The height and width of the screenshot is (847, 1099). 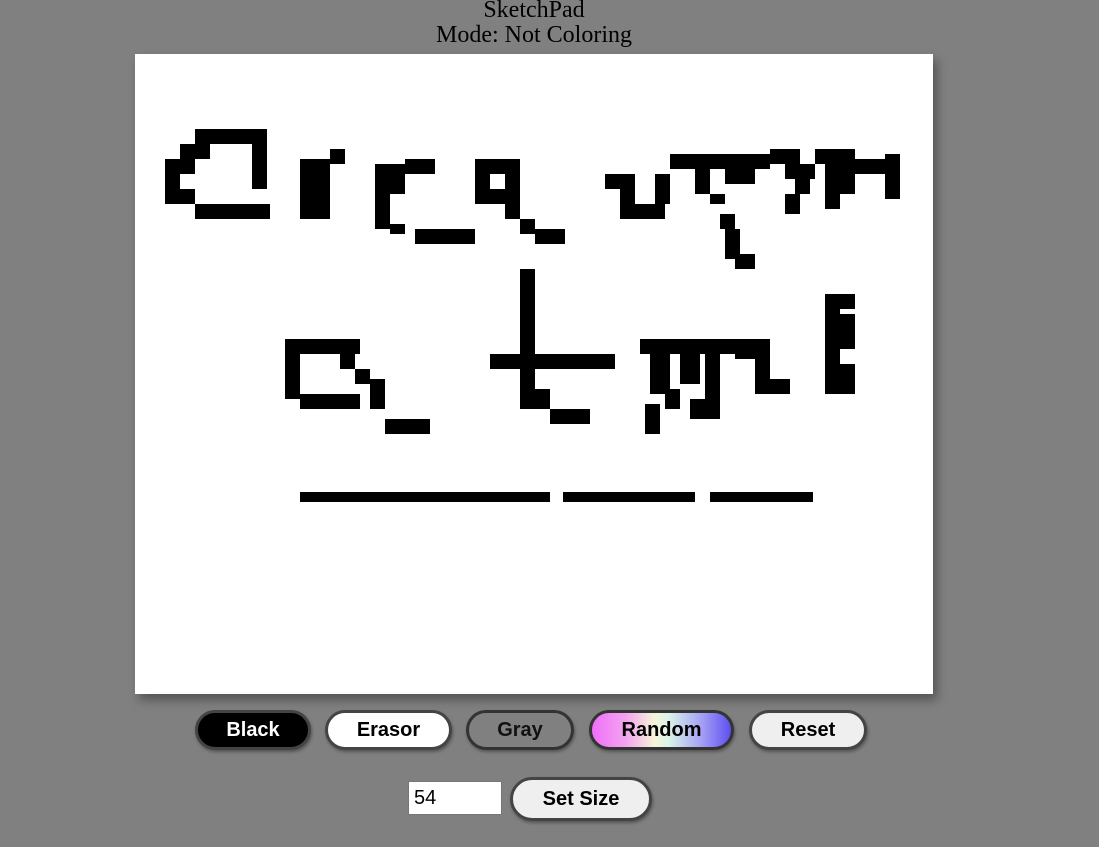 What do you see at coordinates (455, 798) in the screenshot?
I see `grid-size-input` at bounding box center [455, 798].